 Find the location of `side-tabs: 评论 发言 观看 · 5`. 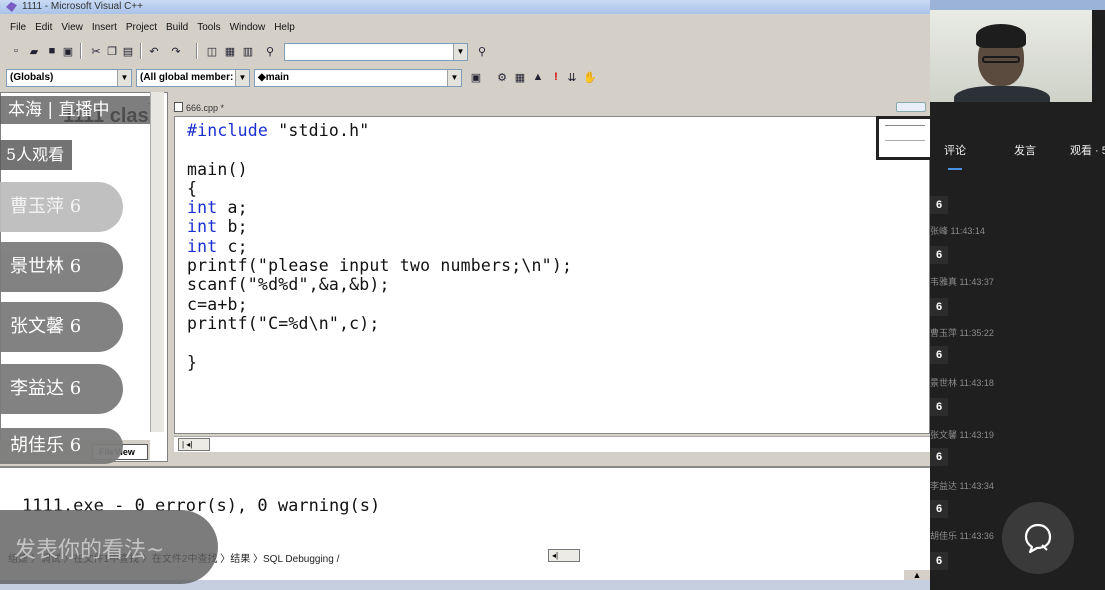

side-tabs: 评论 发言 观看 · 5 is located at coordinates (1017, 153).